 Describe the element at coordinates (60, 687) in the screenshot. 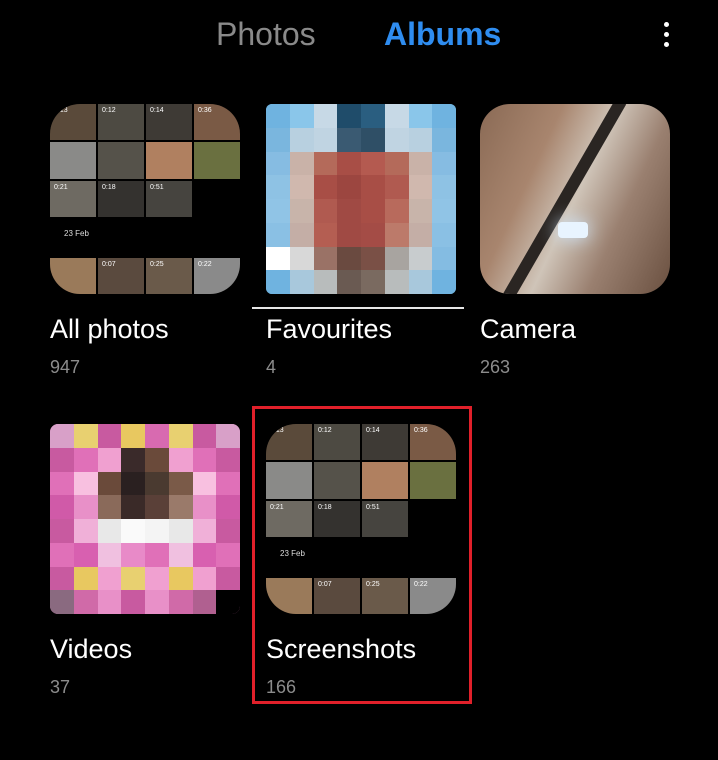

I see `album-count: 37` at that location.